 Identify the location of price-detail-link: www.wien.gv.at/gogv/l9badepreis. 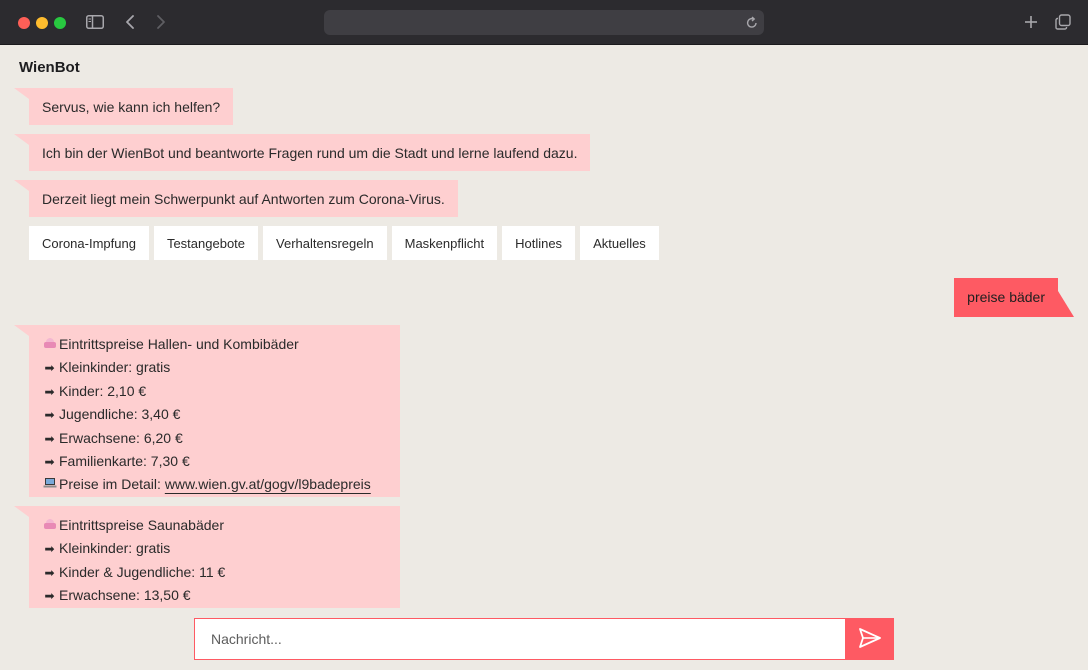
(268, 484).